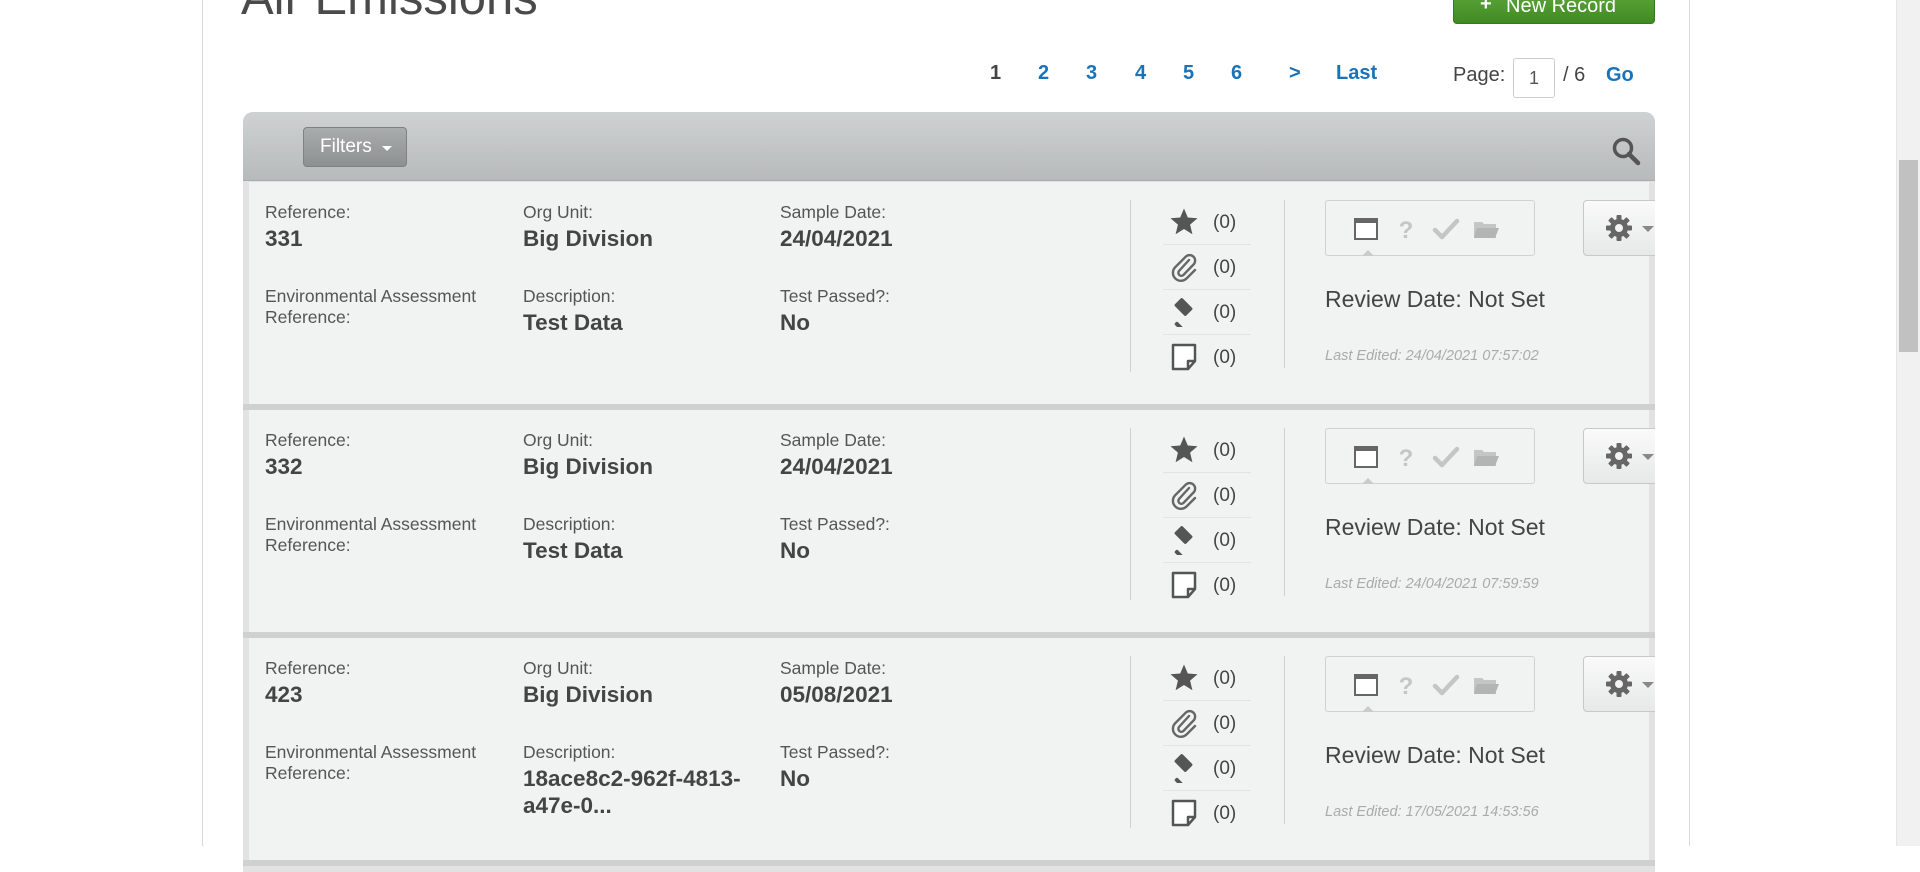 The width and height of the screenshot is (1920, 872). Describe the element at coordinates (1554, 12) in the screenshot. I see `new-record-button: + New Record` at that location.